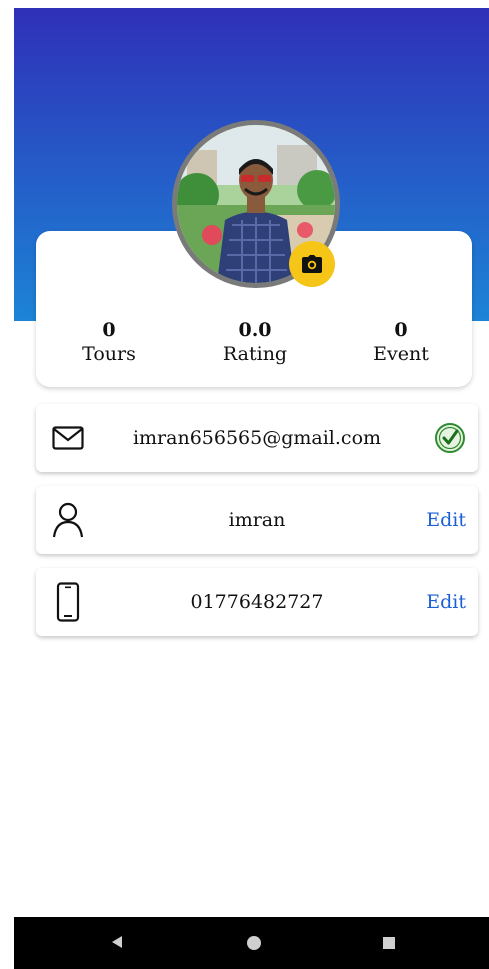  What do you see at coordinates (117, 942) in the screenshot?
I see `back-triangle-icon` at bounding box center [117, 942].